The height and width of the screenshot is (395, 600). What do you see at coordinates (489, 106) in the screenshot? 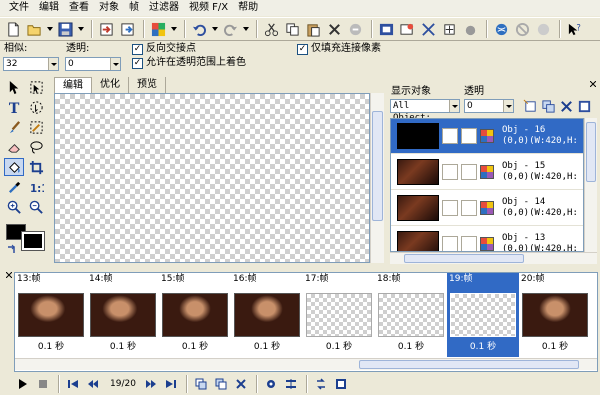
I see `panel-opacity-spinner: 0` at bounding box center [489, 106].